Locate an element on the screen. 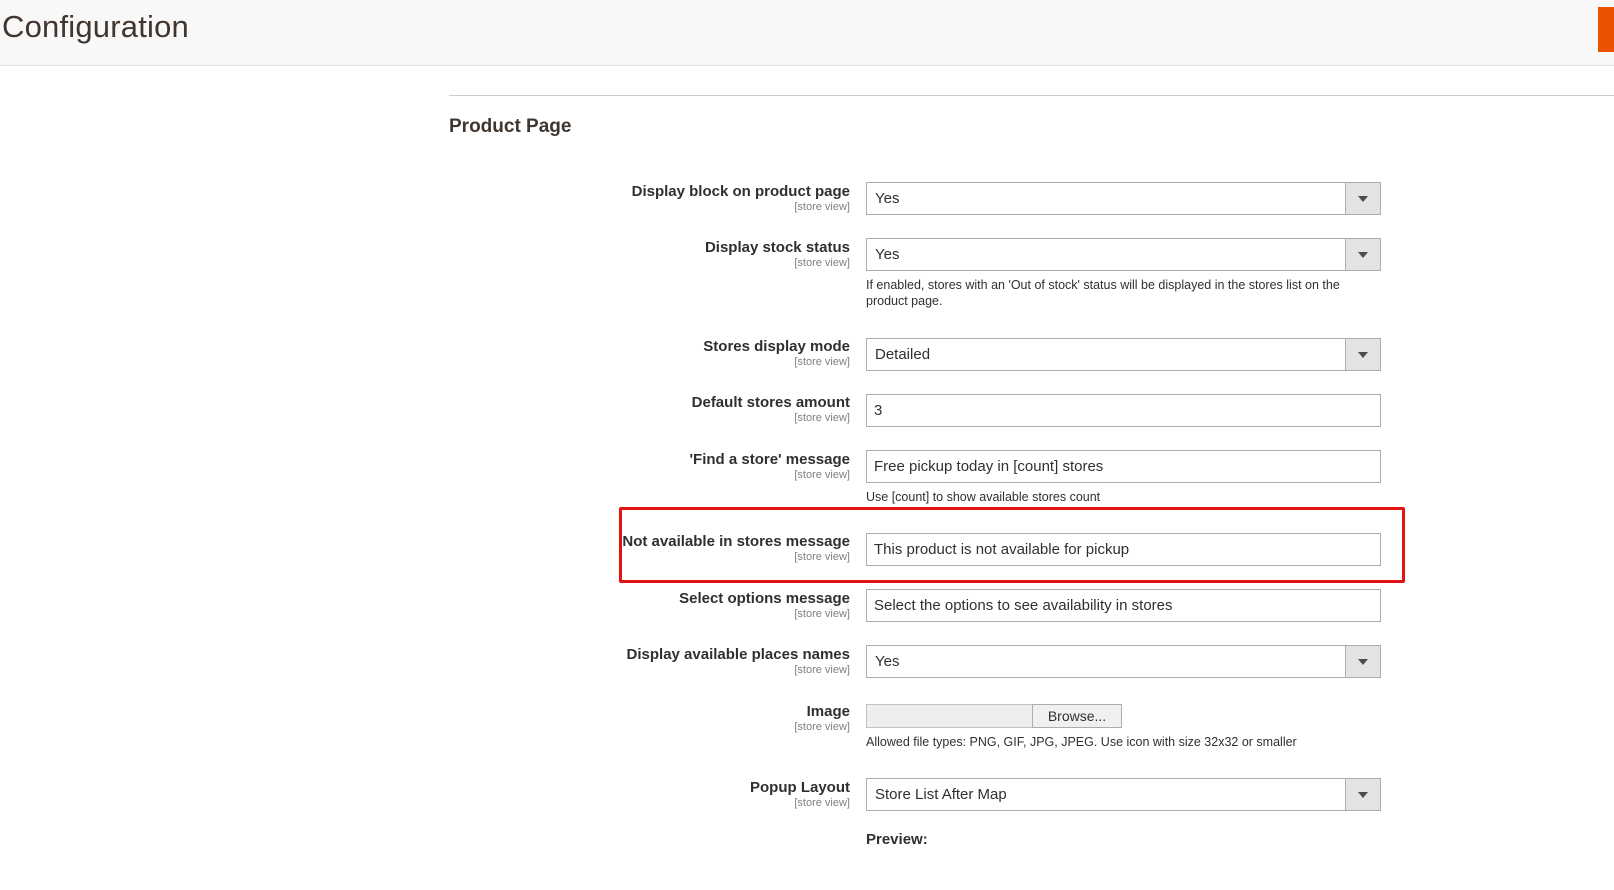 Image resolution: width=1614 pixels, height=890 pixels. label-text: Not available in stores message is located at coordinates (736, 541).